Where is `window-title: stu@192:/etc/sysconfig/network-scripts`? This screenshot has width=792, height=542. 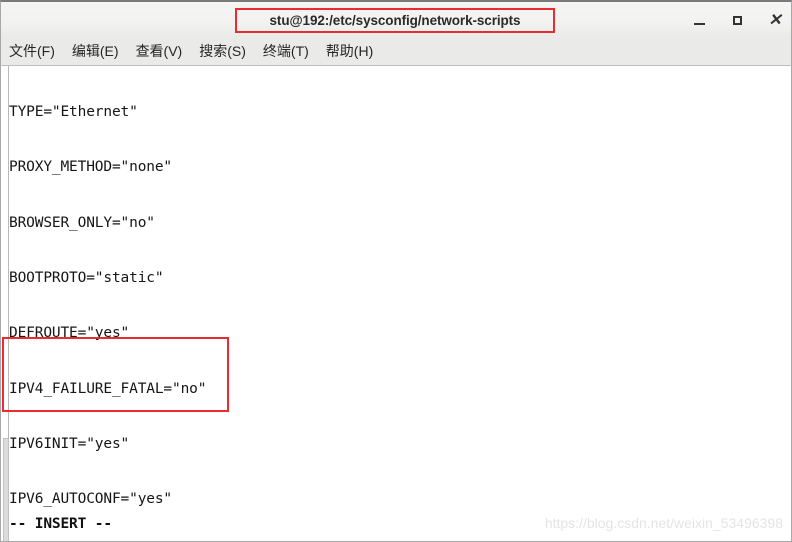 window-title: stu@192:/etc/sysconfig/network-scripts is located at coordinates (395, 20).